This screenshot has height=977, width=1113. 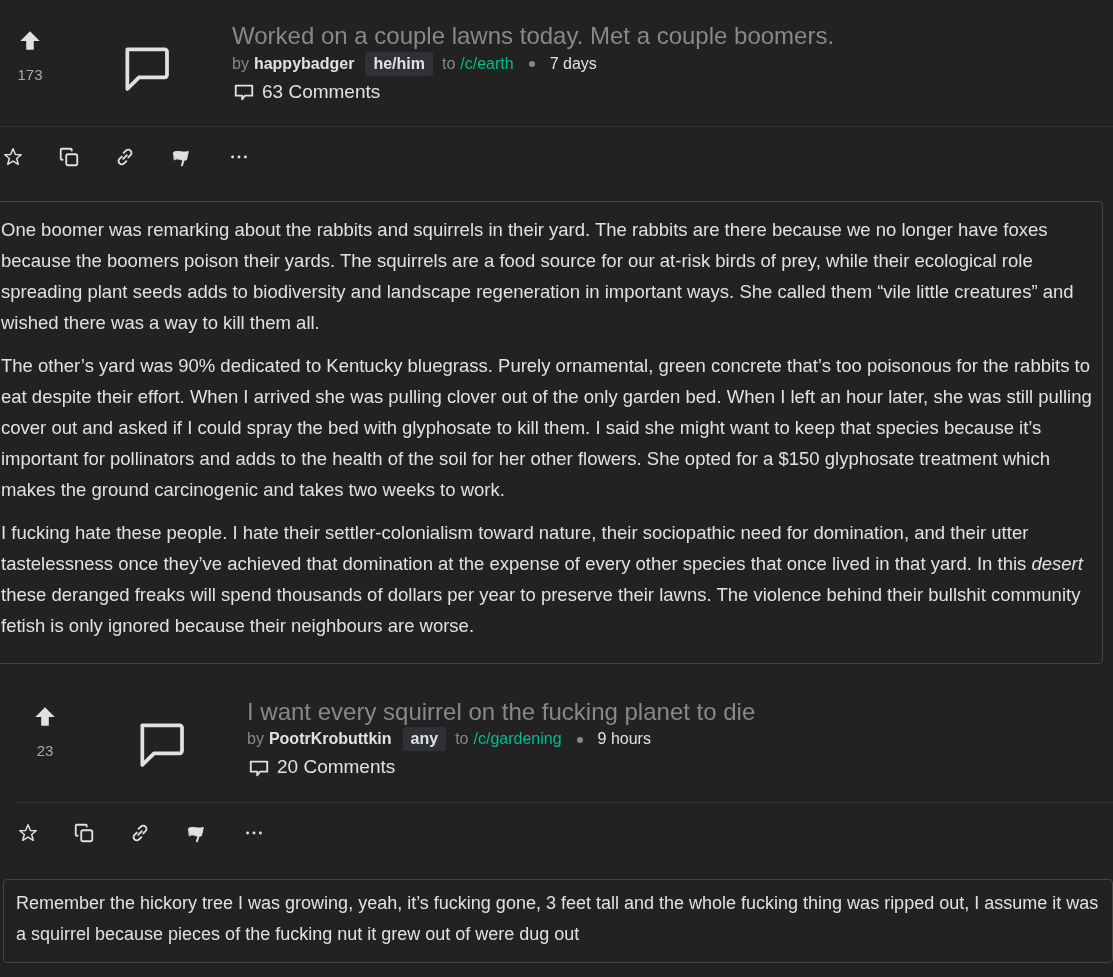 I want to click on vote-score: 23, so click(x=45, y=750).